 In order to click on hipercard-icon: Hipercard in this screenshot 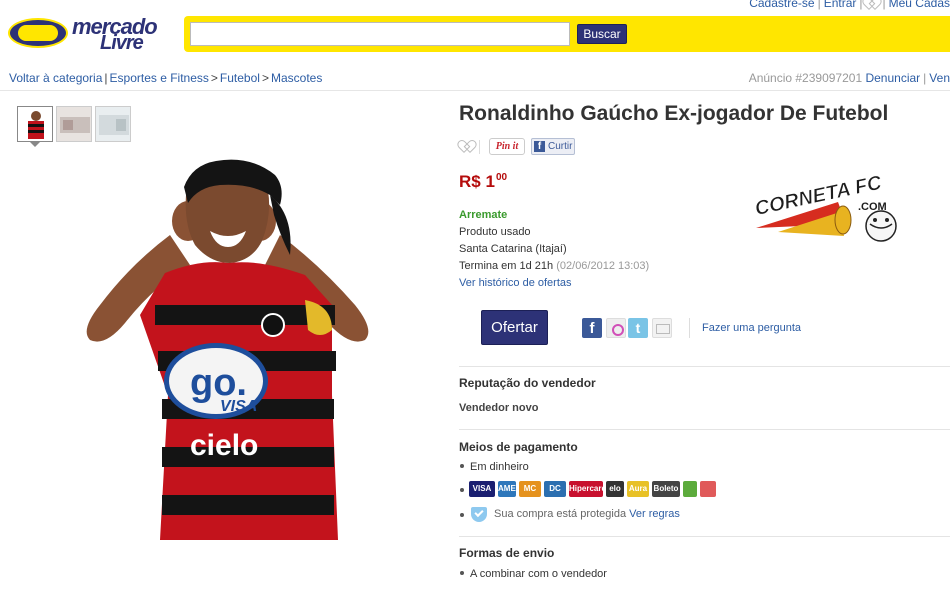, I will do `click(587, 489)`.